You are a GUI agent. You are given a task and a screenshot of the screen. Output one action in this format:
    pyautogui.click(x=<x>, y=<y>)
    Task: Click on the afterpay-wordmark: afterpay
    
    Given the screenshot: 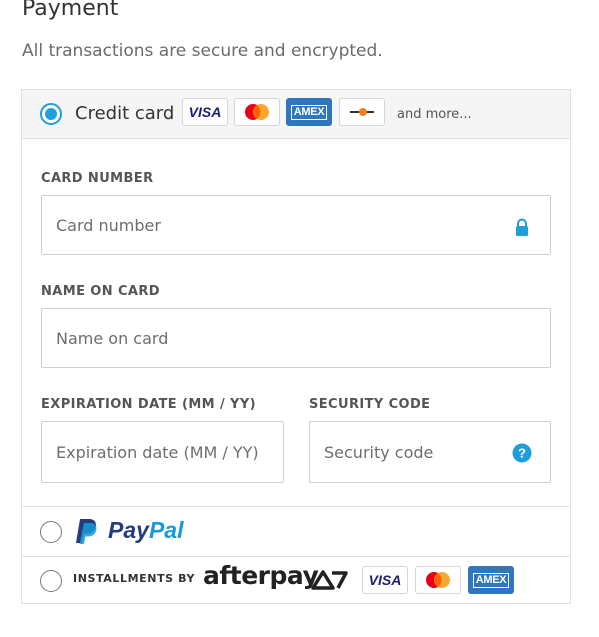 What is the action you would take?
    pyautogui.click(x=261, y=575)
    